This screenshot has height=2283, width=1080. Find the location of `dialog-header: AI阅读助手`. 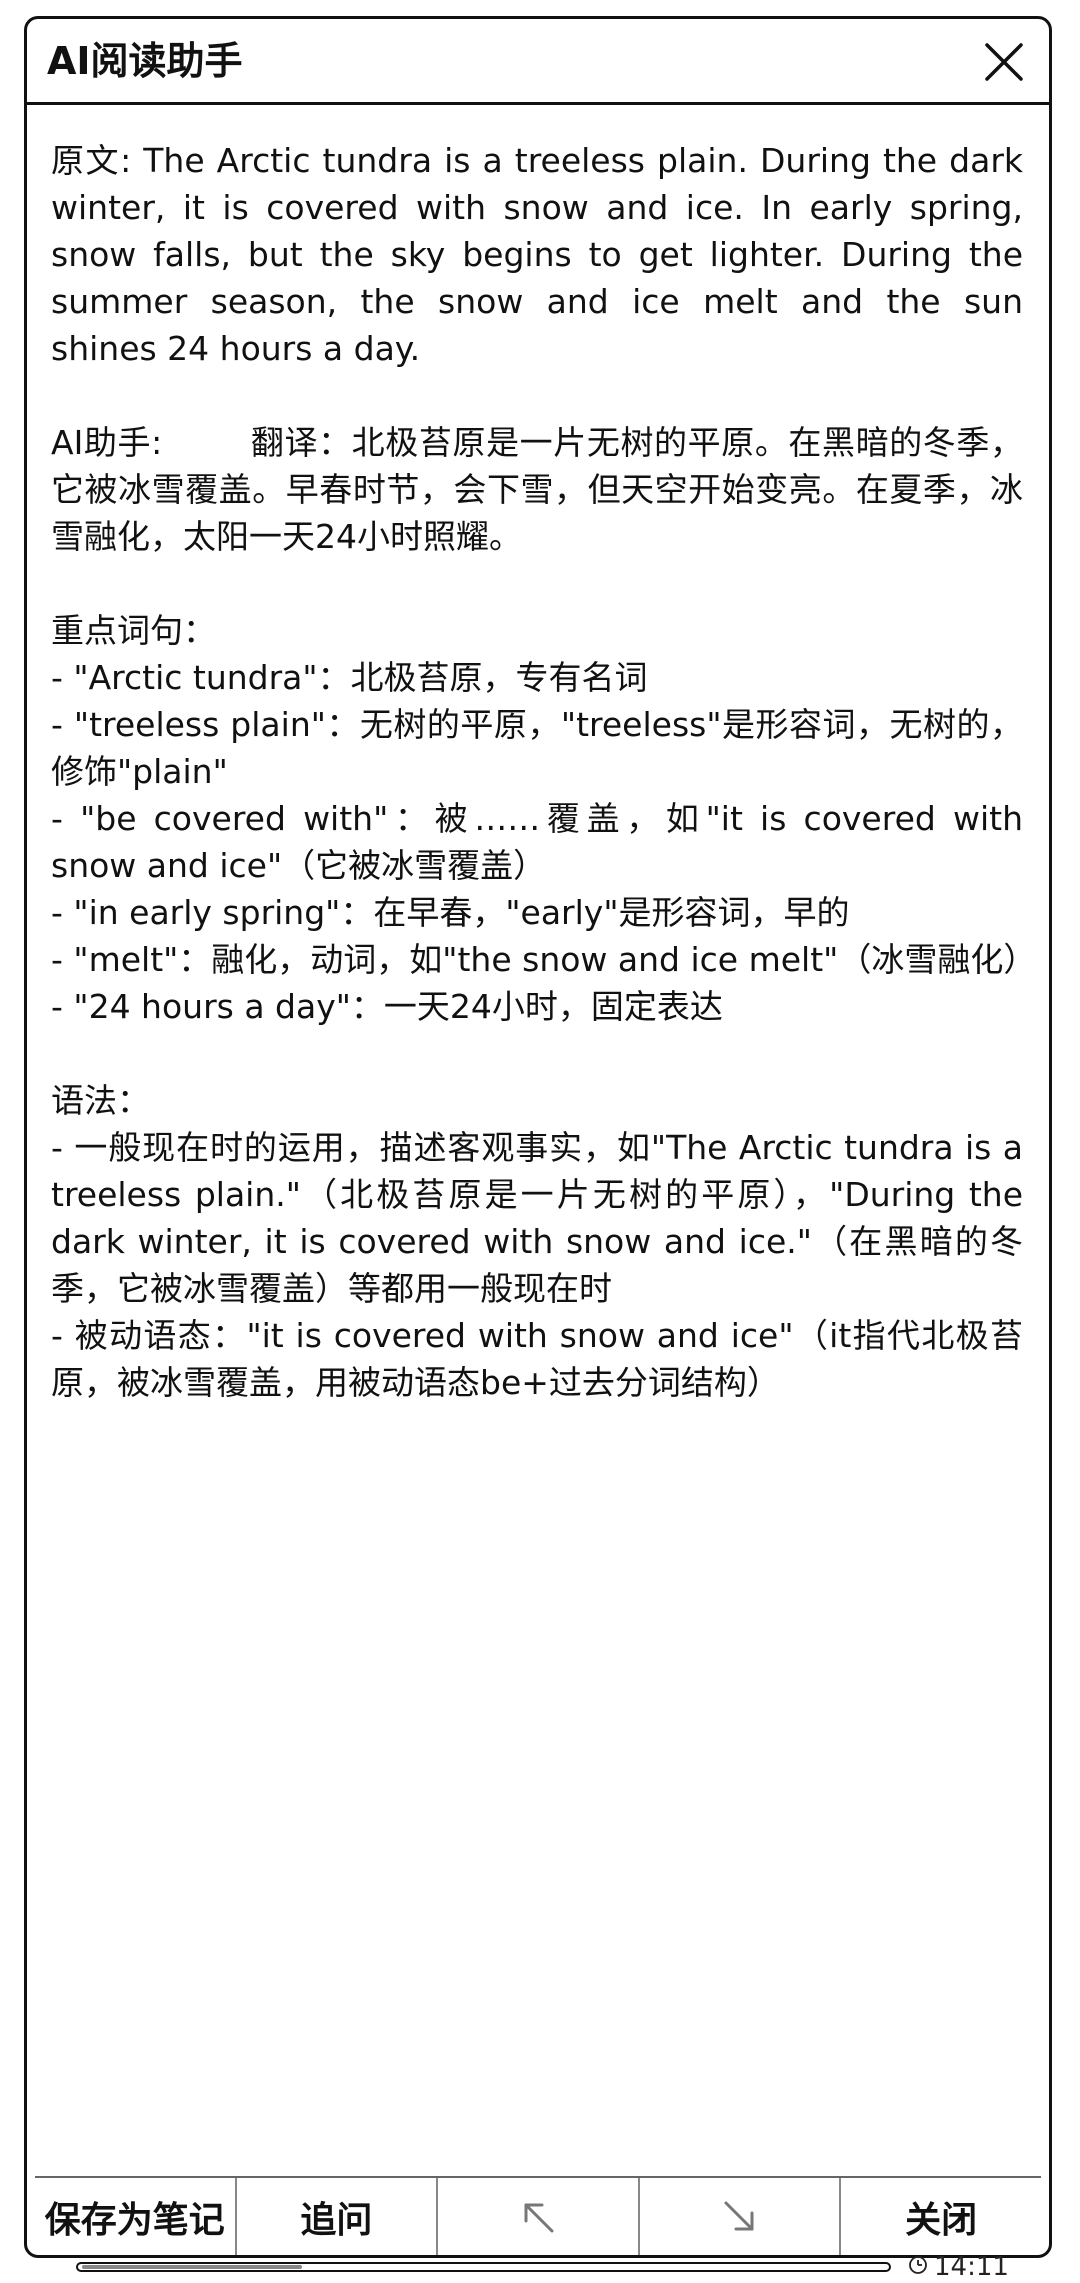

dialog-header: AI阅读助手 is located at coordinates (538, 62).